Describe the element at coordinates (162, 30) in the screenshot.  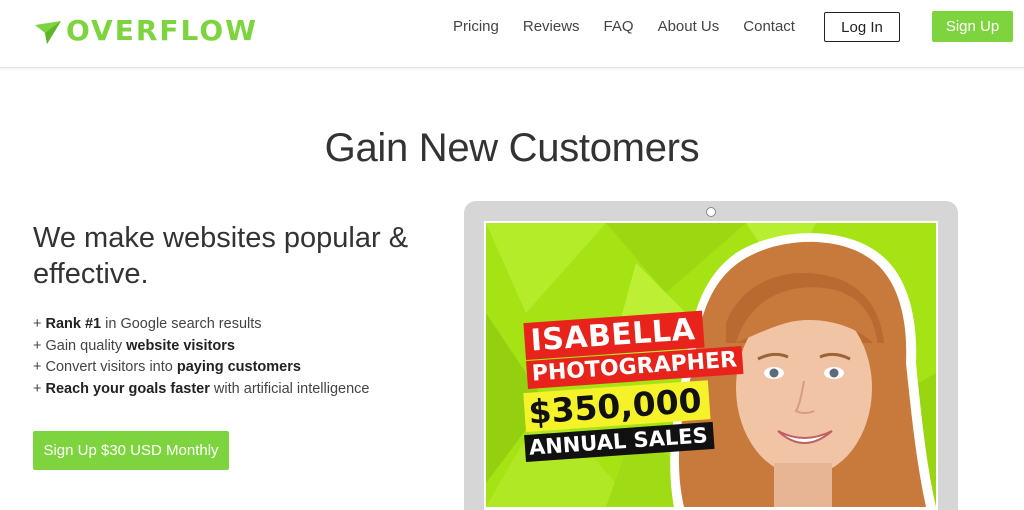
I see `brand-name: OVERFLOW` at that location.